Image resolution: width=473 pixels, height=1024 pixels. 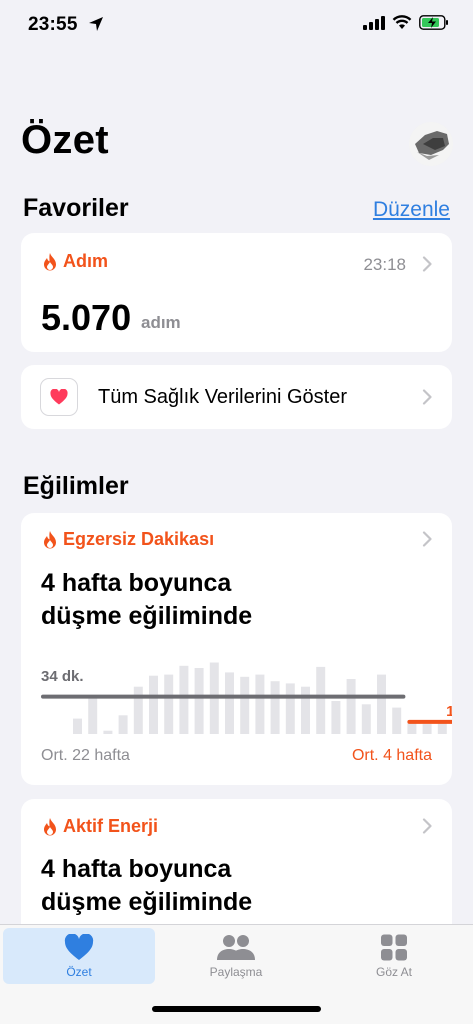 I want to click on health-app-icon, so click(x=59, y=397).